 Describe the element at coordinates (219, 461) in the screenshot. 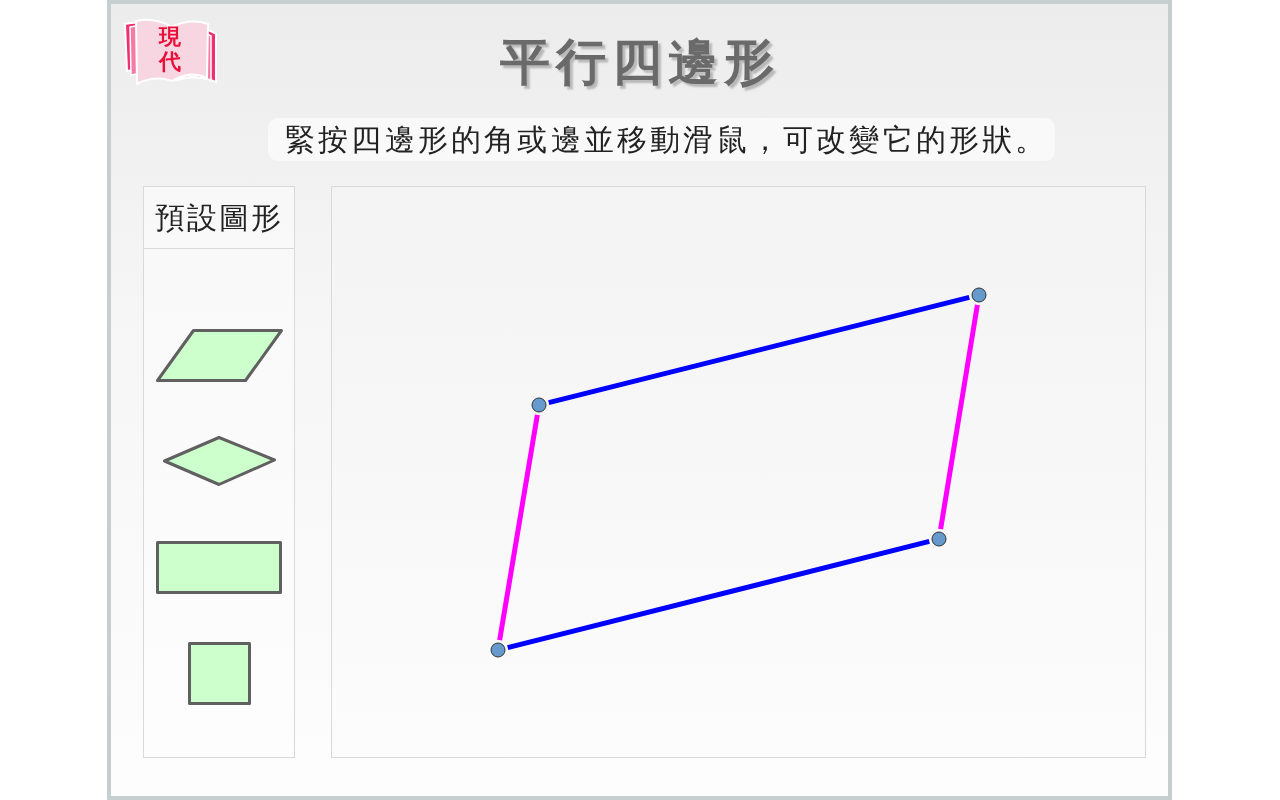

I see `rhombus-icon` at that location.